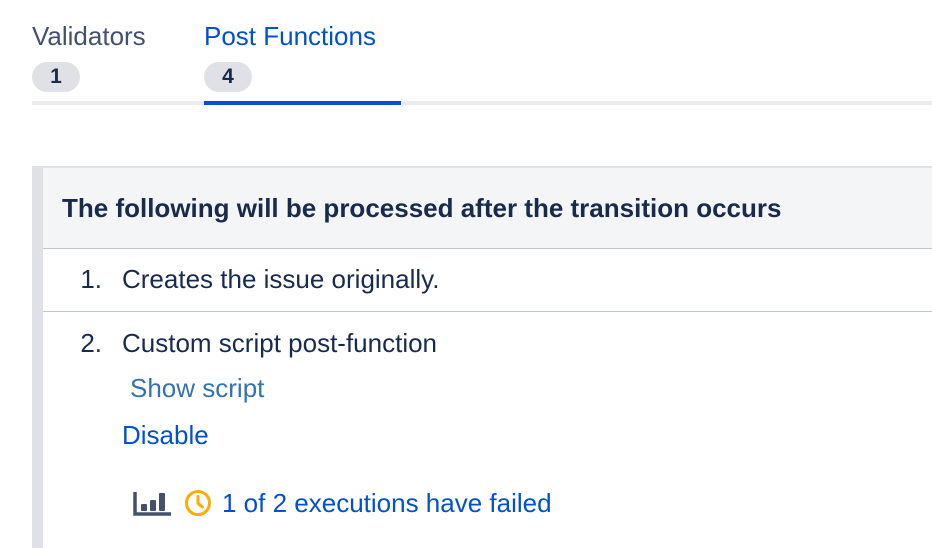 The width and height of the screenshot is (932, 548). What do you see at coordinates (302, 62) in the screenshot?
I see `tab-post-functions: Post Functions 4` at bounding box center [302, 62].